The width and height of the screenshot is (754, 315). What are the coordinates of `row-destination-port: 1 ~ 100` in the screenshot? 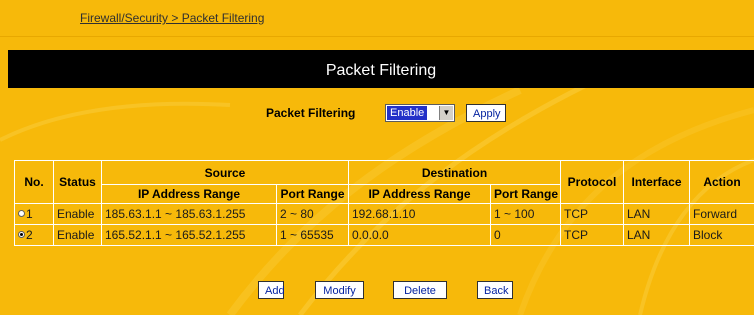 It's located at (525, 214).